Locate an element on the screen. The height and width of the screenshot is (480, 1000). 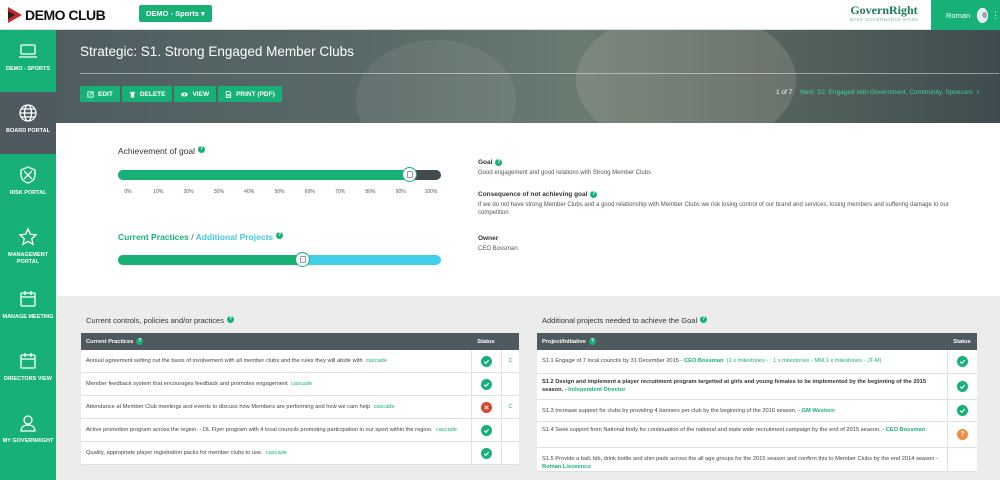
user-menu: Roman ⋮ is located at coordinates (965, 15).